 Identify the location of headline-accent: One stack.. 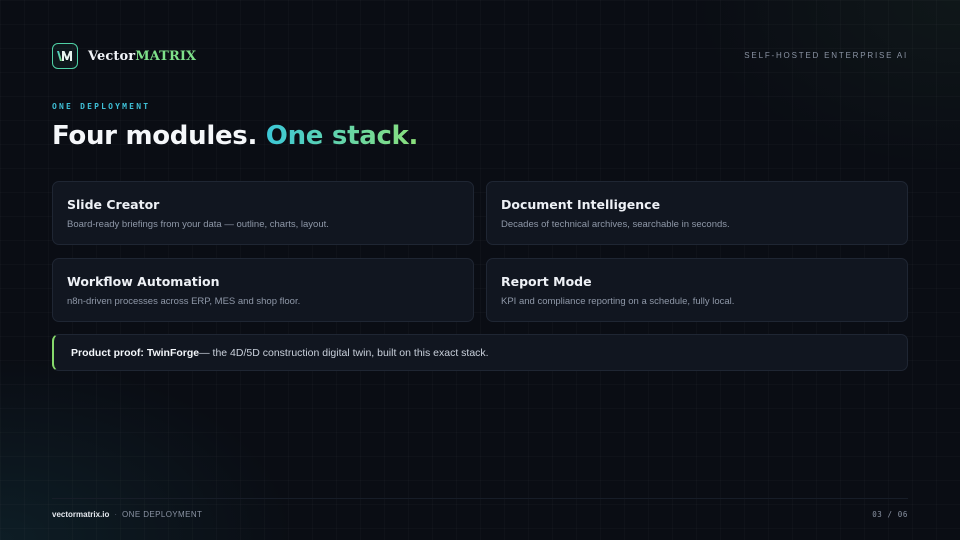
(342, 136).